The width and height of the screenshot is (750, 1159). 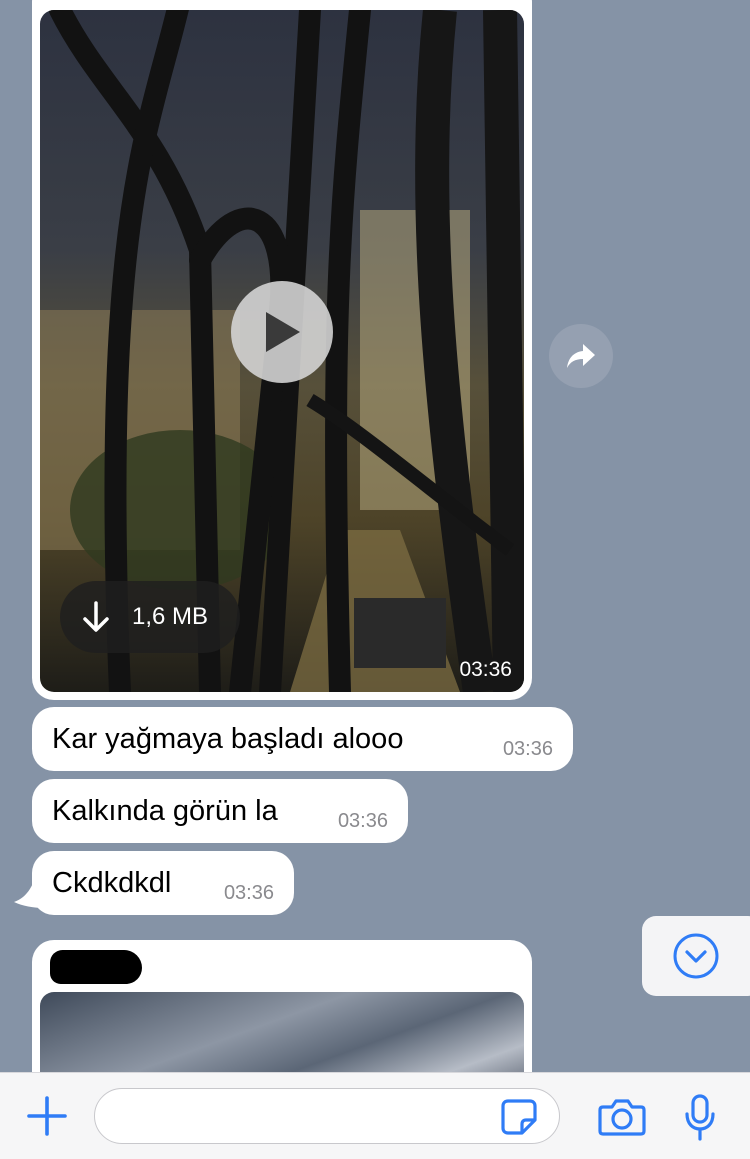 I want to click on video-timestamp: 03:36, so click(x=485, y=669).